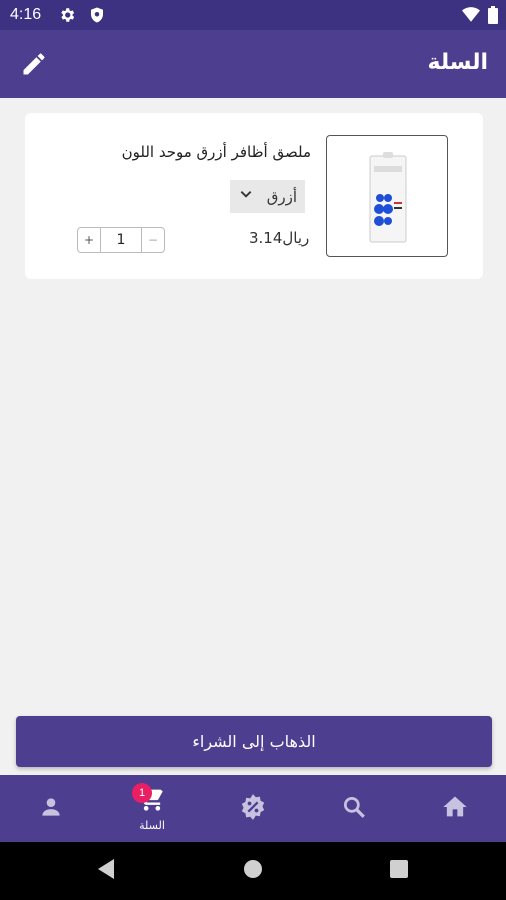 Image resolution: width=506 pixels, height=900 pixels. Describe the element at coordinates (457, 62) in the screenshot. I see `page-title: السلة` at that location.